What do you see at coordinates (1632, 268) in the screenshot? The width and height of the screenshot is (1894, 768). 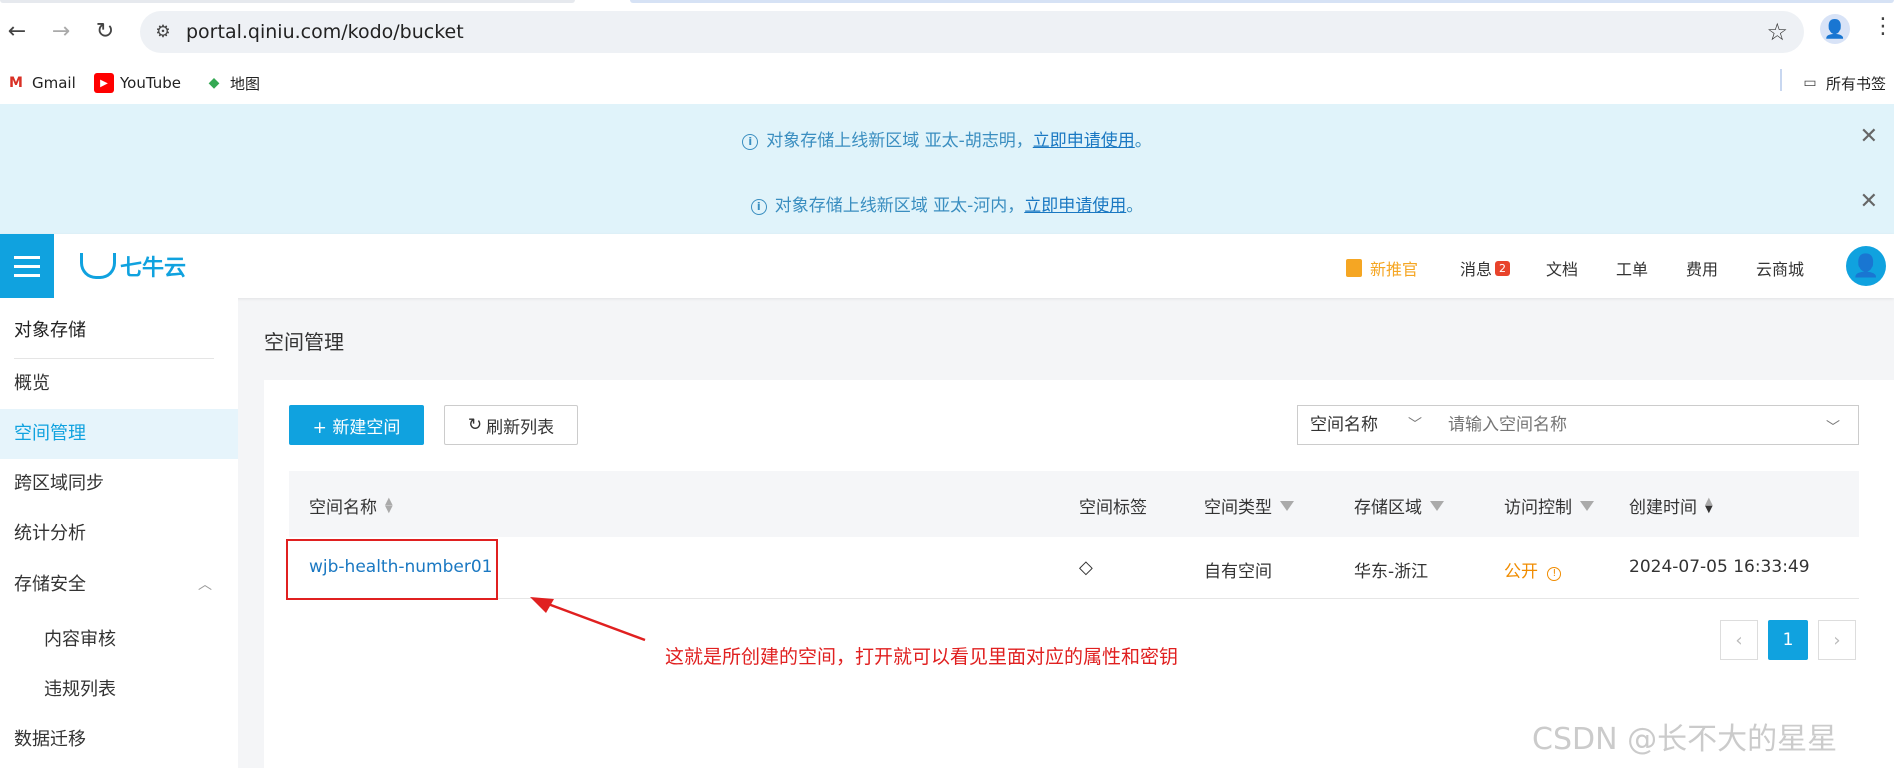 I see `tickets-link: 工单` at bounding box center [1632, 268].